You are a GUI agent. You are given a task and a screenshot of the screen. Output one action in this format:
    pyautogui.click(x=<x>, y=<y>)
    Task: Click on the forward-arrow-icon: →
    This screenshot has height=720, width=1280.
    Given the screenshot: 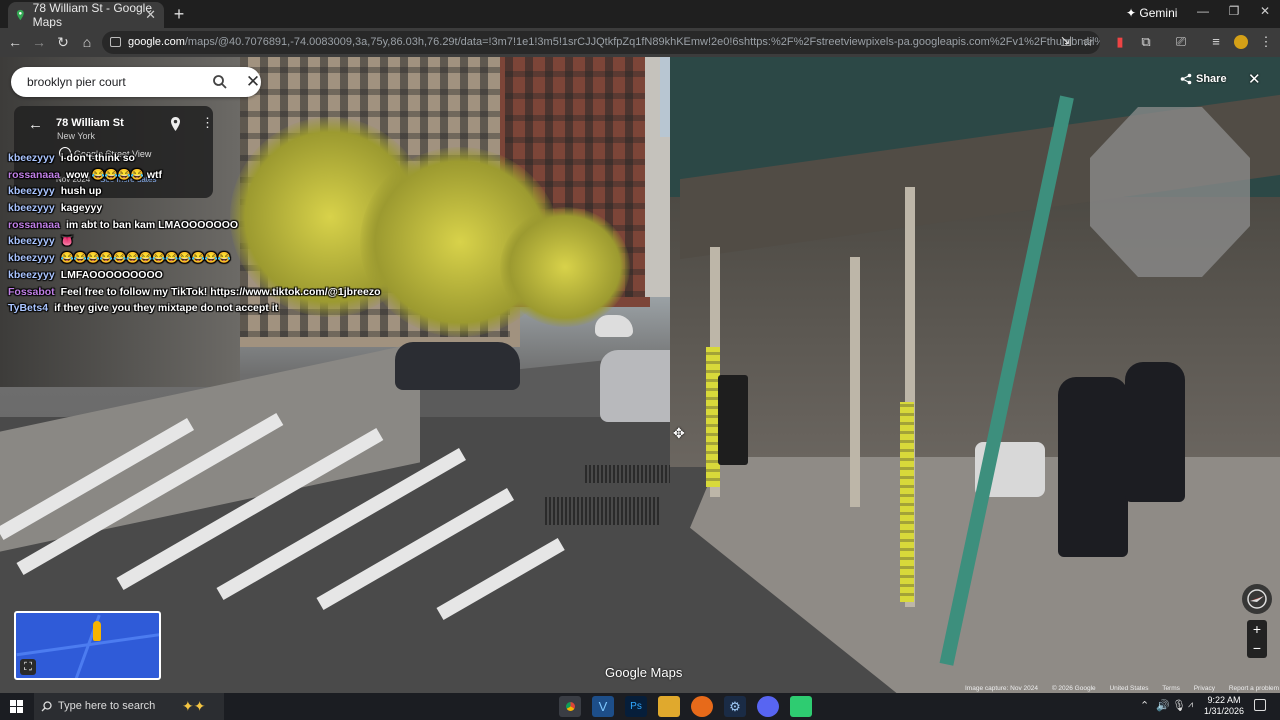 What is the action you would take?
    pyautogui.click(x=39, y=42)
    